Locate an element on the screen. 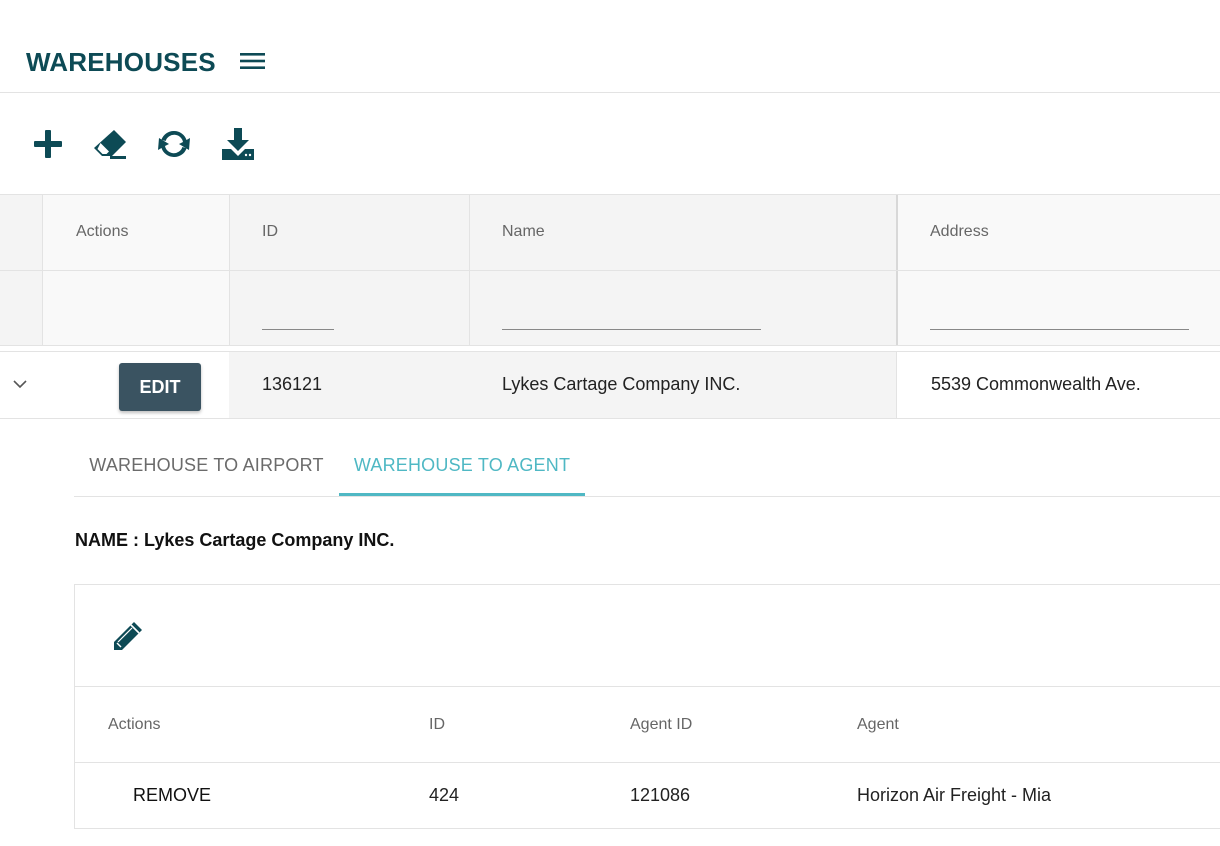  grid-header-row: Actions ID Name Address is located at coordinates (610, 232).